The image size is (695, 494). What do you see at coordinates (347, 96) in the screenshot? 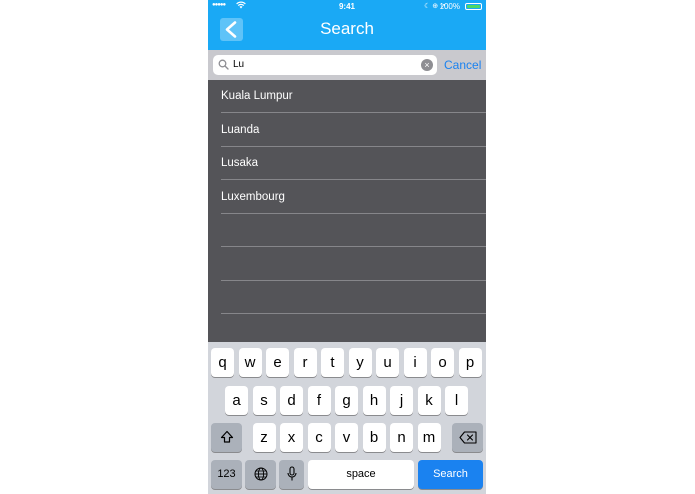
I see `list-item: Kuala Lumpur` at bounding box center [347, 96].